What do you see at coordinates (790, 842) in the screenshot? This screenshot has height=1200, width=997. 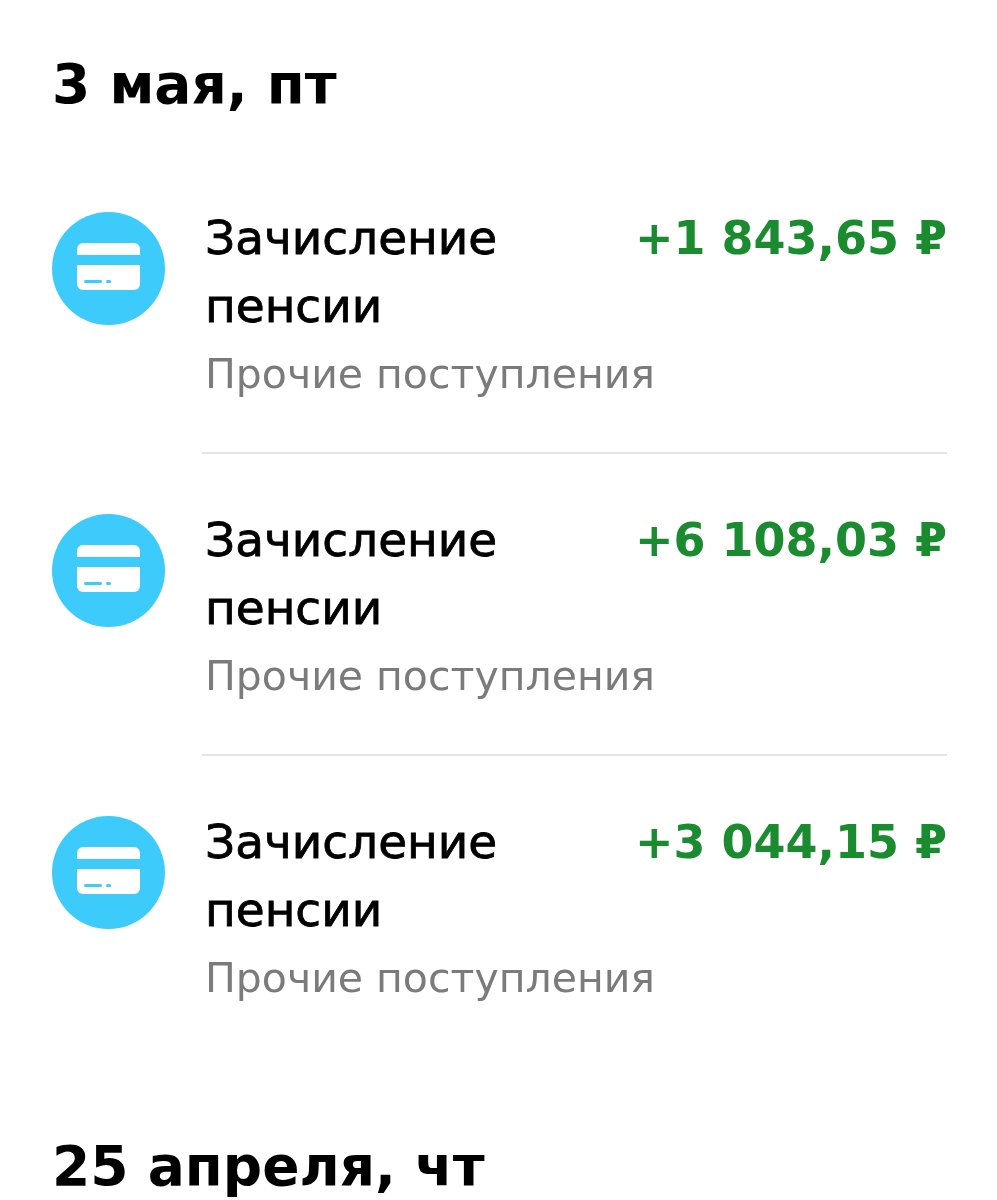 I see `transaction-amount: +3 044,15 ₽` at bounding box center [790, 842].